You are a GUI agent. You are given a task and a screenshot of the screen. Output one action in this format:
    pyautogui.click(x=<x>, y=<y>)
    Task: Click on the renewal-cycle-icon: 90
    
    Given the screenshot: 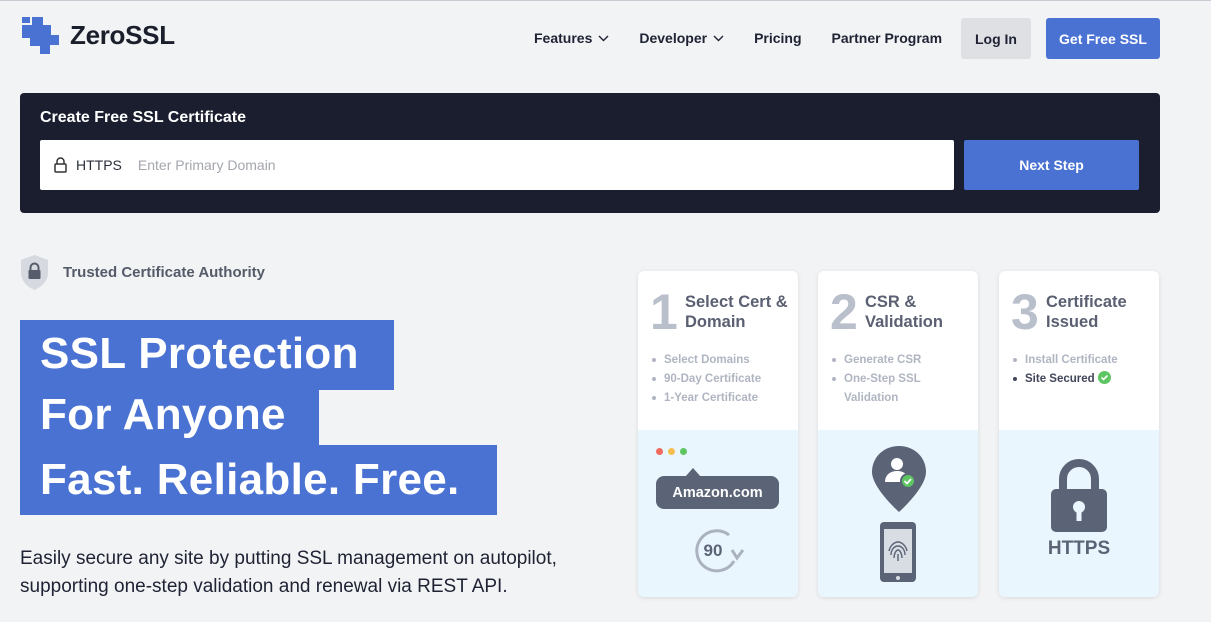 What is the action you would take?
    pyautogui.click(x=720, y=551)
    